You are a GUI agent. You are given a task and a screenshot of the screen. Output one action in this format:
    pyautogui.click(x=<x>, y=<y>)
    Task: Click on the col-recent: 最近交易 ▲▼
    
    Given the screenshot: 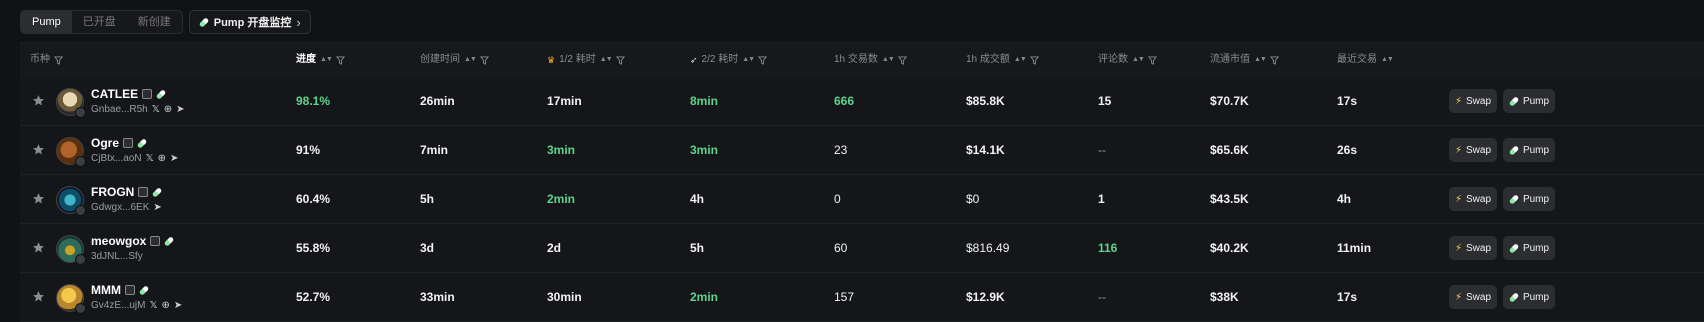 What is the action you would take?
    pyautogui.click(x=1365, y=60)
    